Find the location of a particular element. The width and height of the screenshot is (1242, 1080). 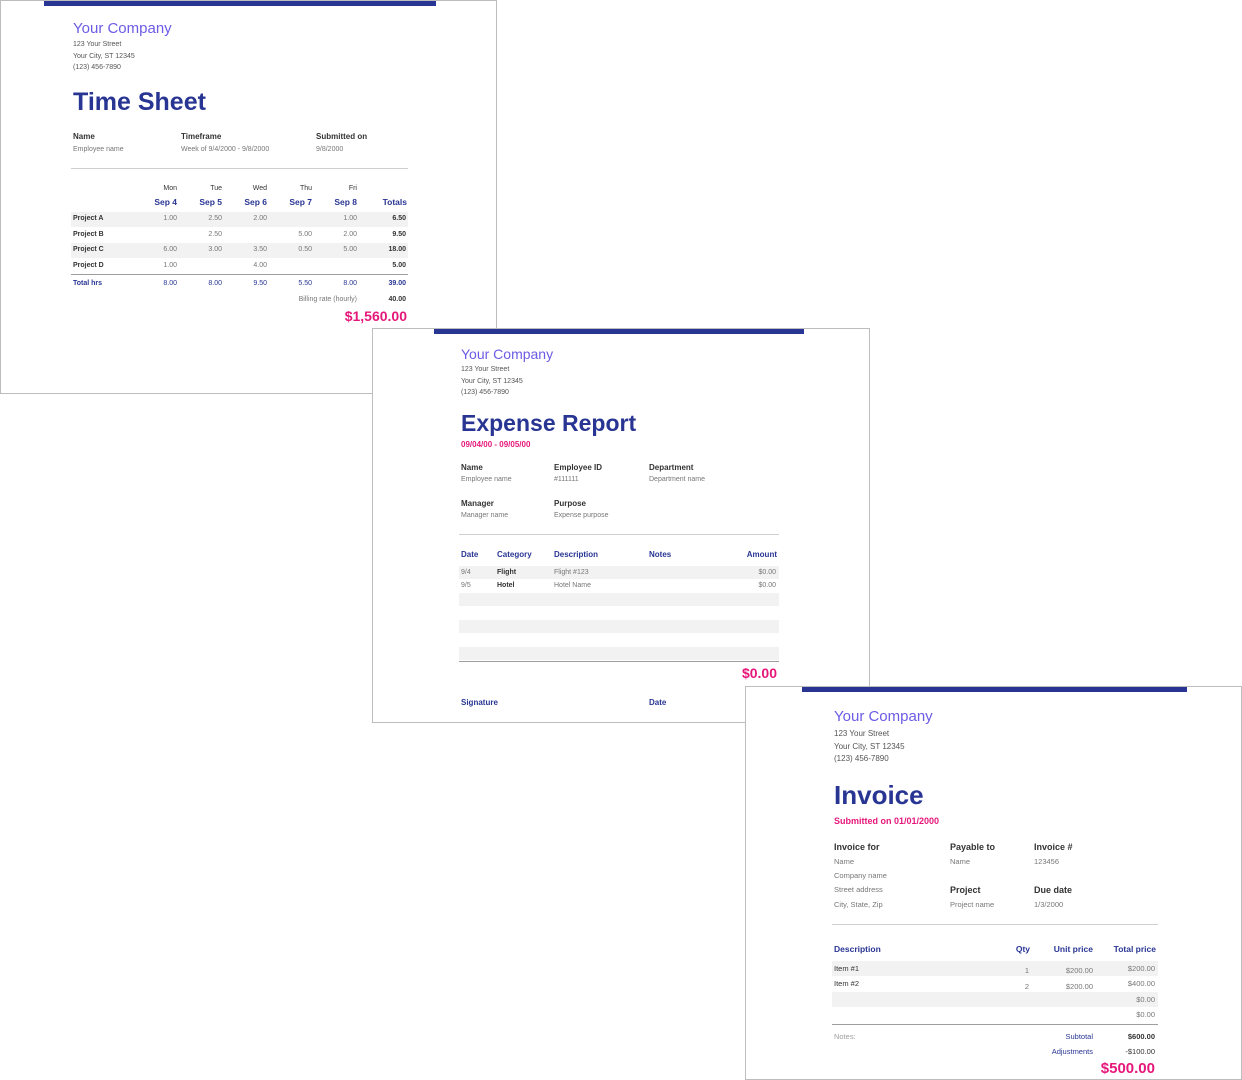

expense-col-header: Notes is located at coordinates (660, 554).